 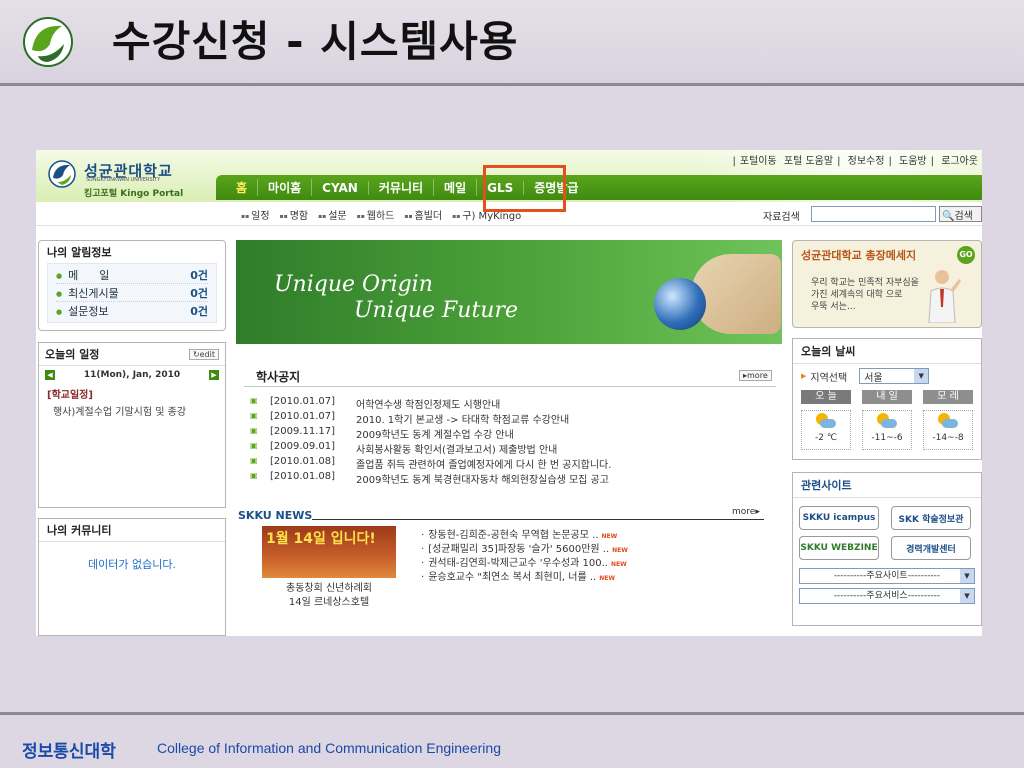 What do you see at coordinates (132, 564) in the screenshot?
I see `community-empty-text: 데이터가 없습니다.` at bounding box center [132, 564].